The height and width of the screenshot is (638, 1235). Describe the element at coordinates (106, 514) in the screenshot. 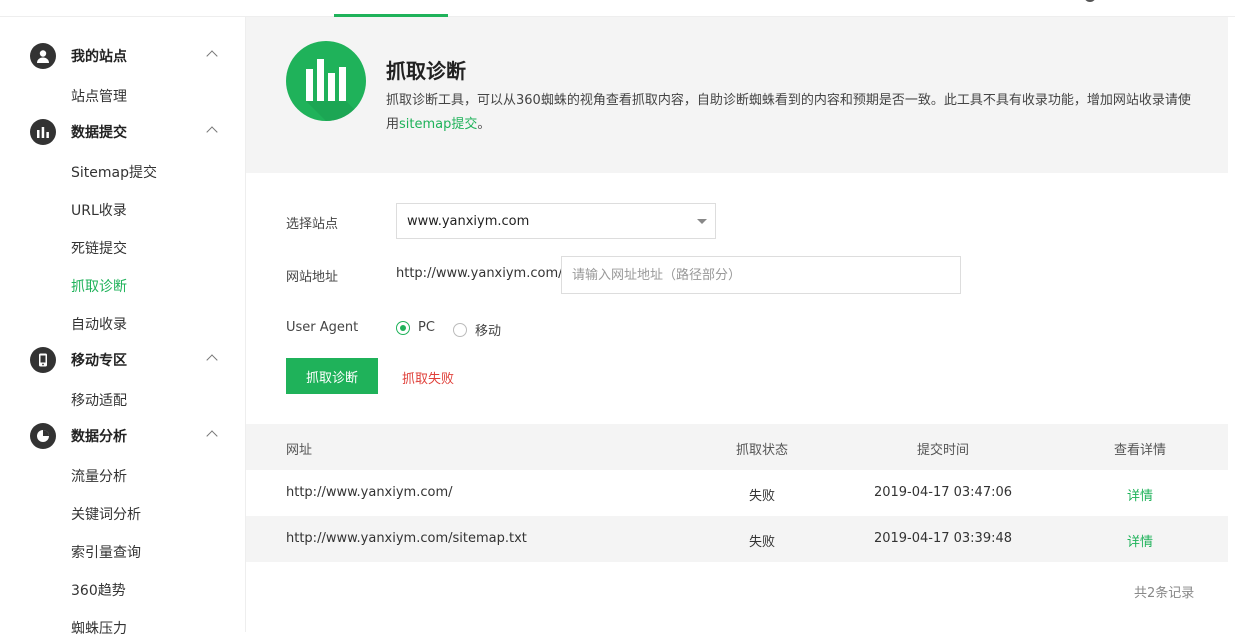

I see `sidebar-item-keyword-analysis: 关键词分析` at that location.